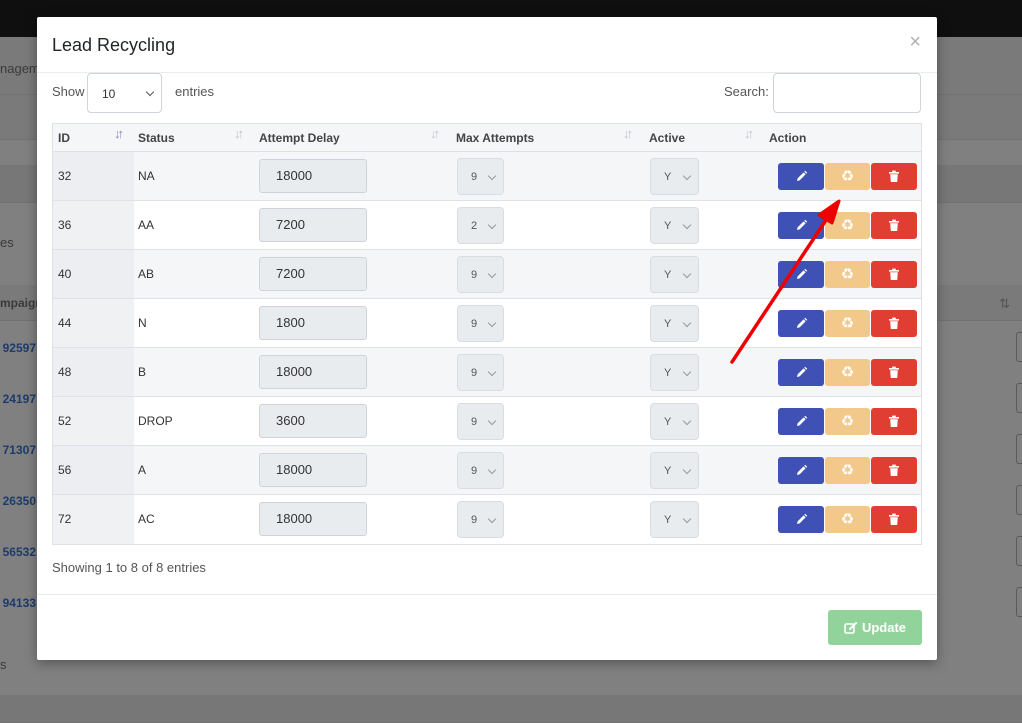 The image size is (1022, 723). I want to click on bg-campaign-link: 92597, so click(19, 348).